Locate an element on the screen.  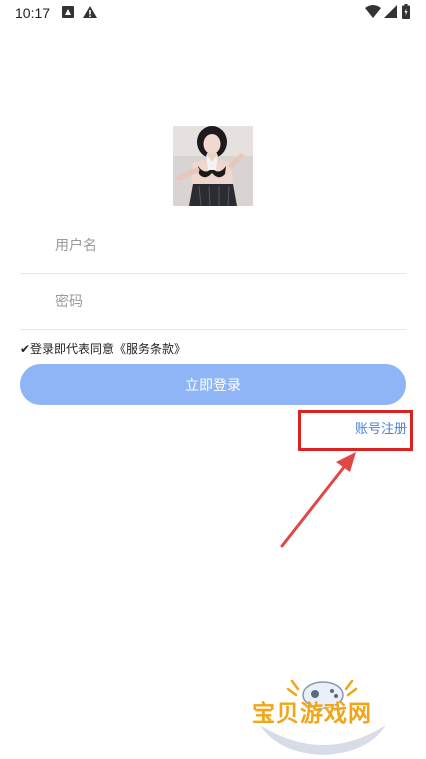
terms-agreement: ✔登录即代表同意《服务条款》 is located at coordinates (103, 348).